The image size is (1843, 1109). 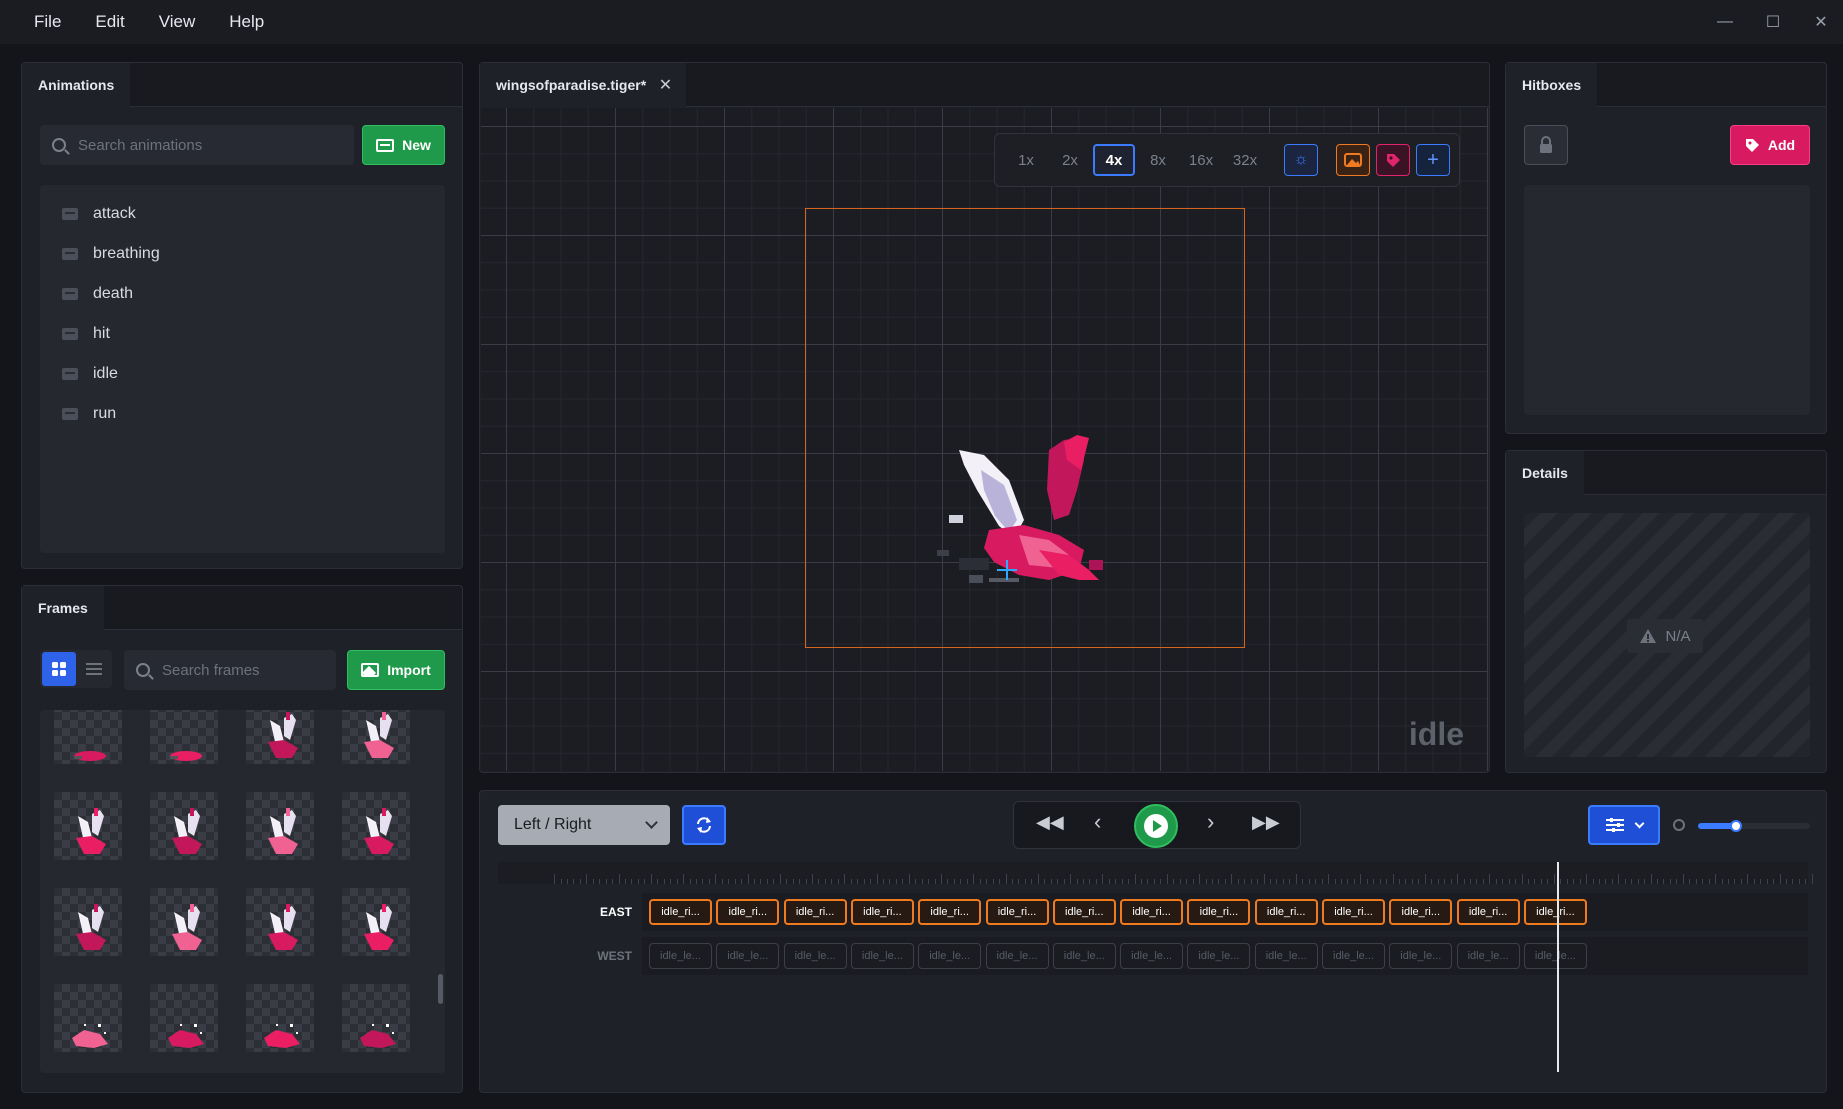 I want to click on frames-search-input, so click(x=242, y=670).